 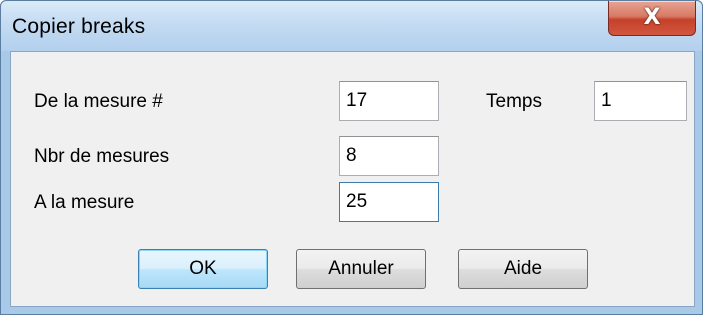 What do you see at coordinates (514, 101) in the screenshot?
I see `beat-label: Temps` at bounding box center [514, 101].